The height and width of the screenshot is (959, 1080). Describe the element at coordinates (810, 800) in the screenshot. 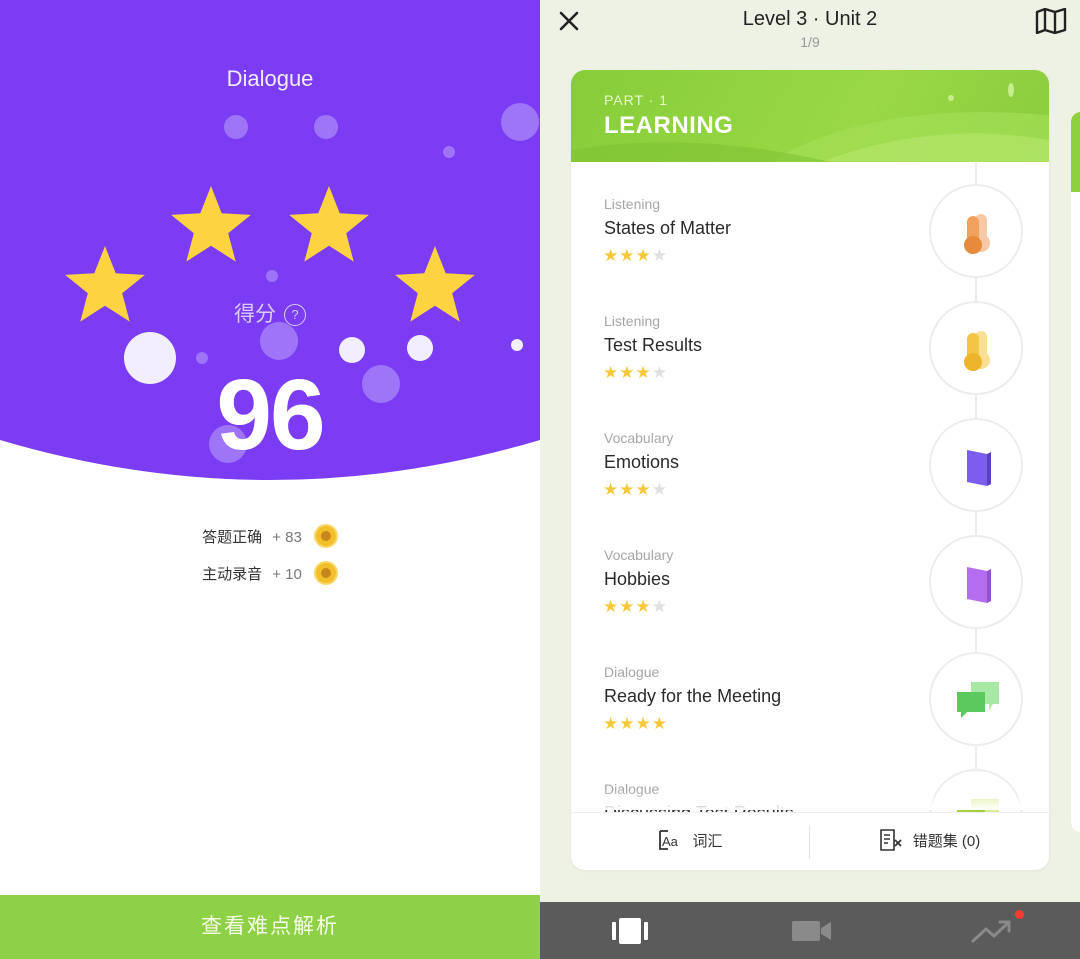

I see `list-fade` at that location.